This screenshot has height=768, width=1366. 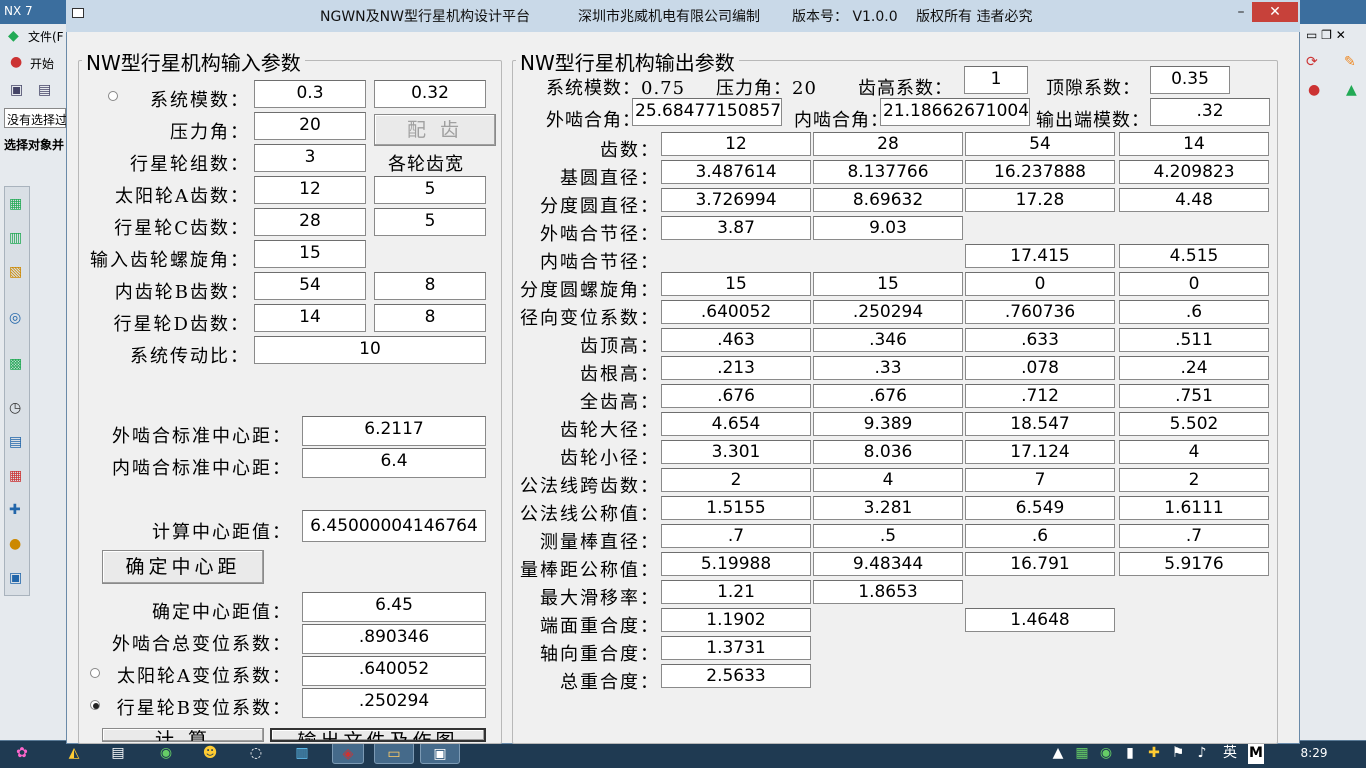 What do you see at coordinates (44, 90) in the screenshot?
I see `nx-toolbar-icon-2: ▤` at bounding box center [44, 90].